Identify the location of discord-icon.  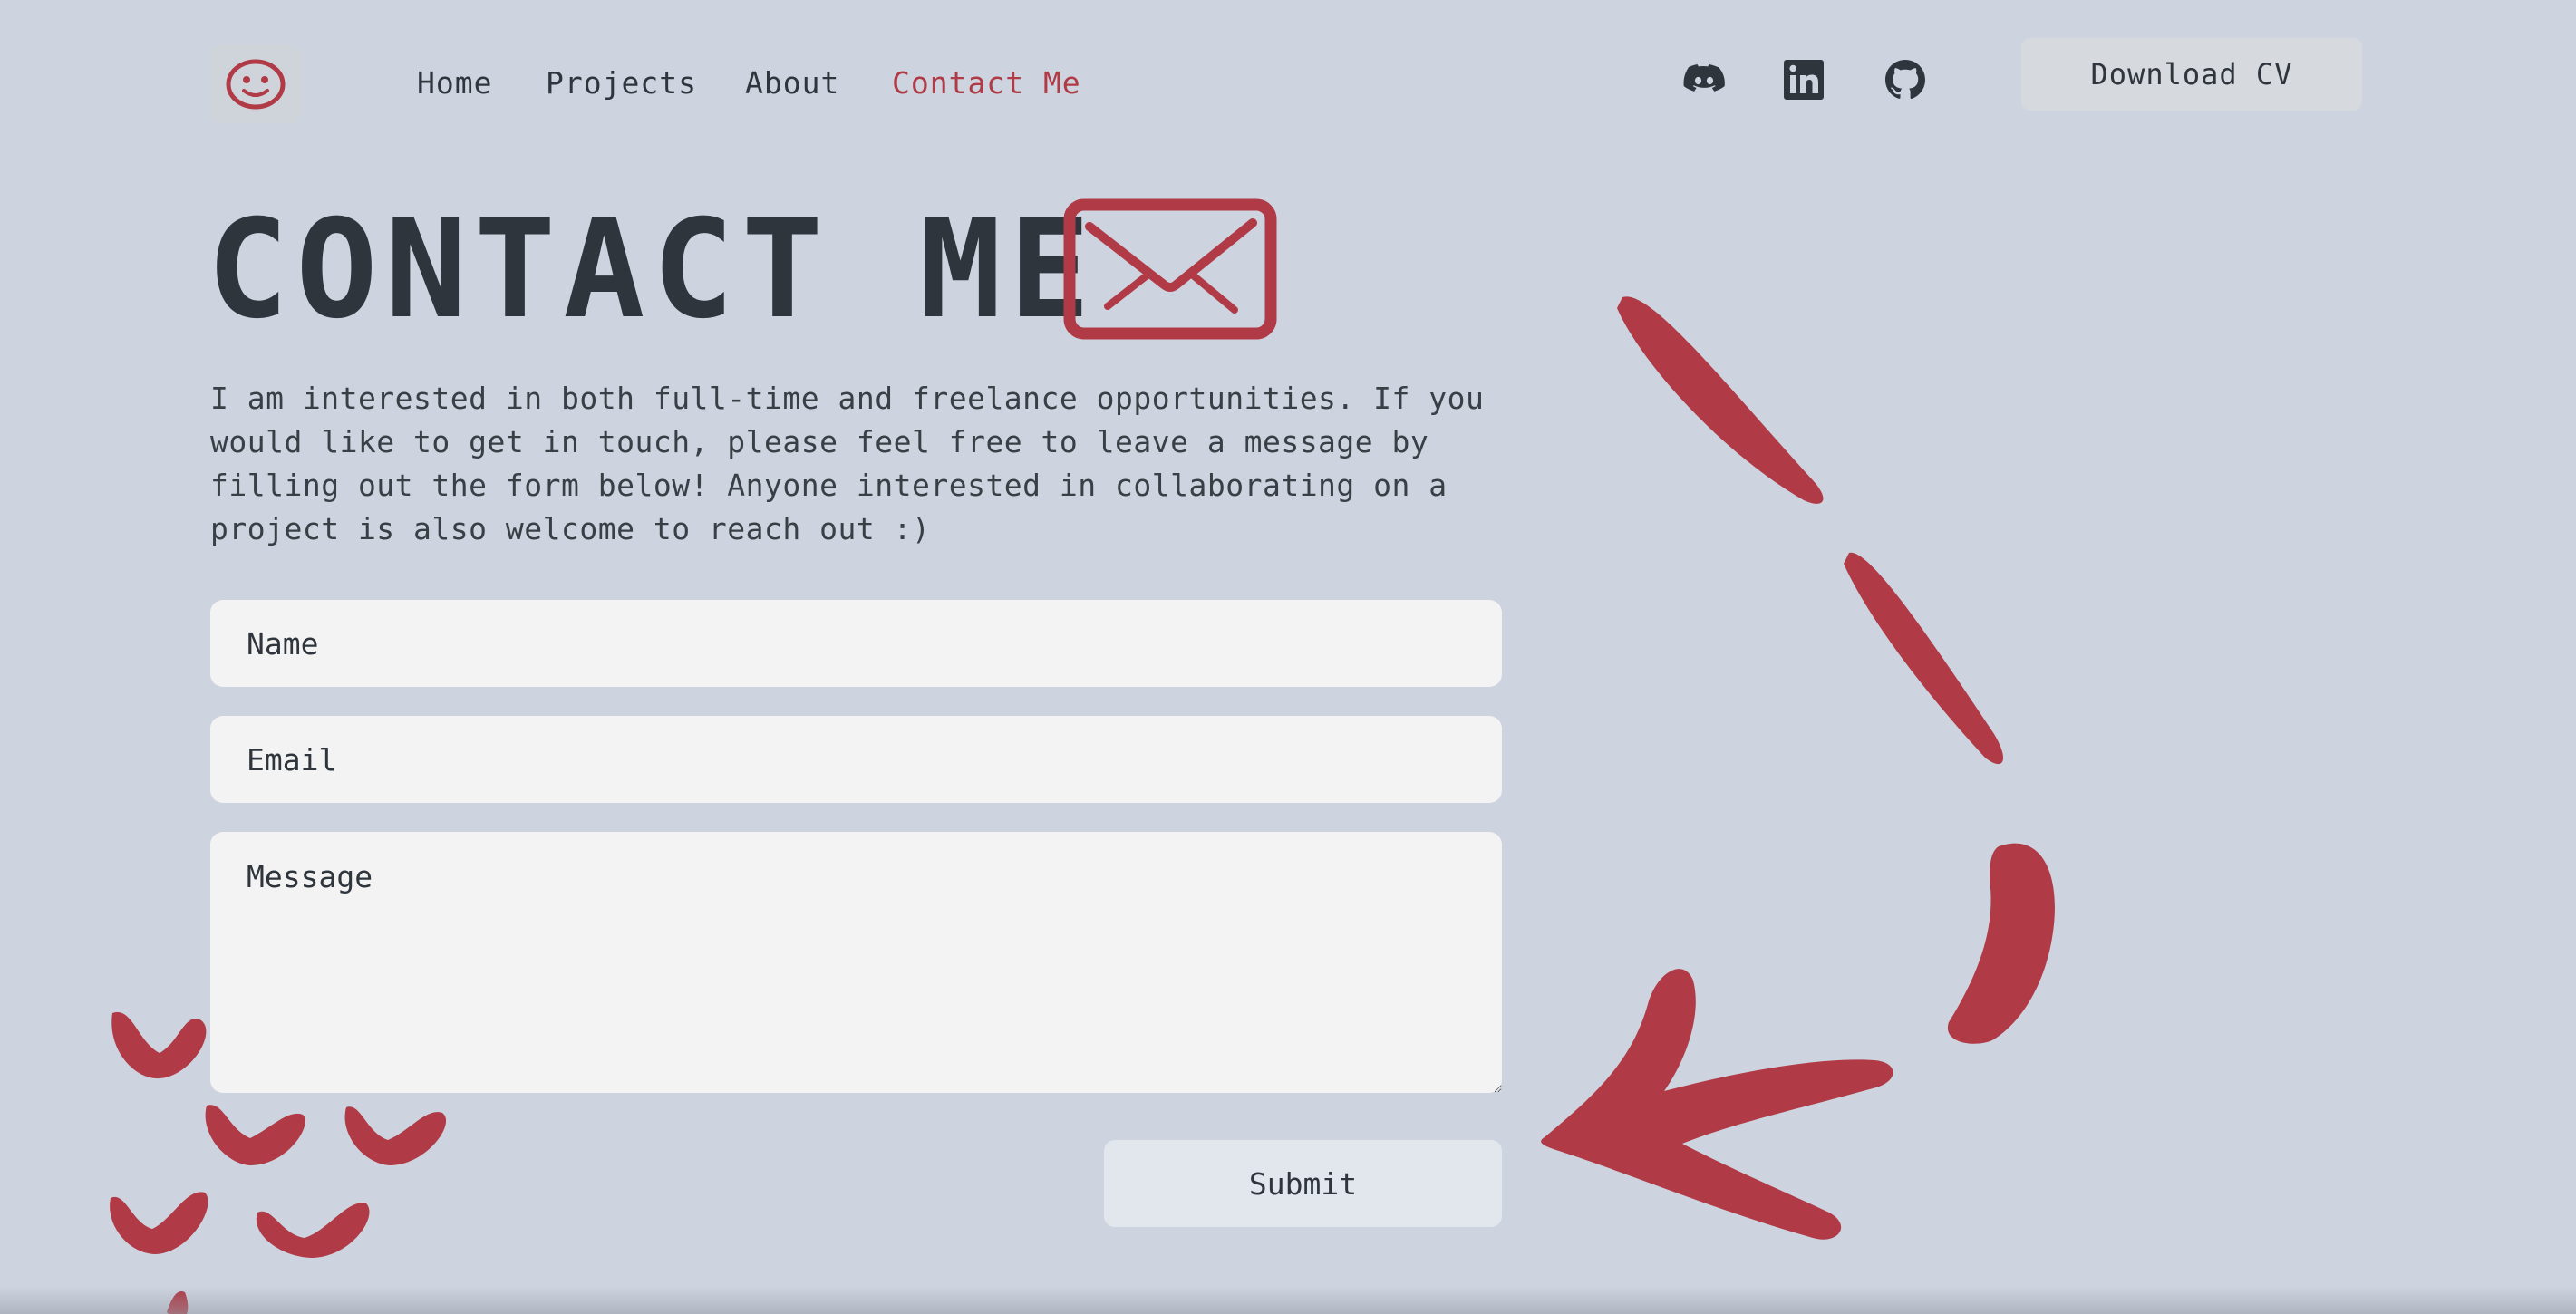
(1704, 79).